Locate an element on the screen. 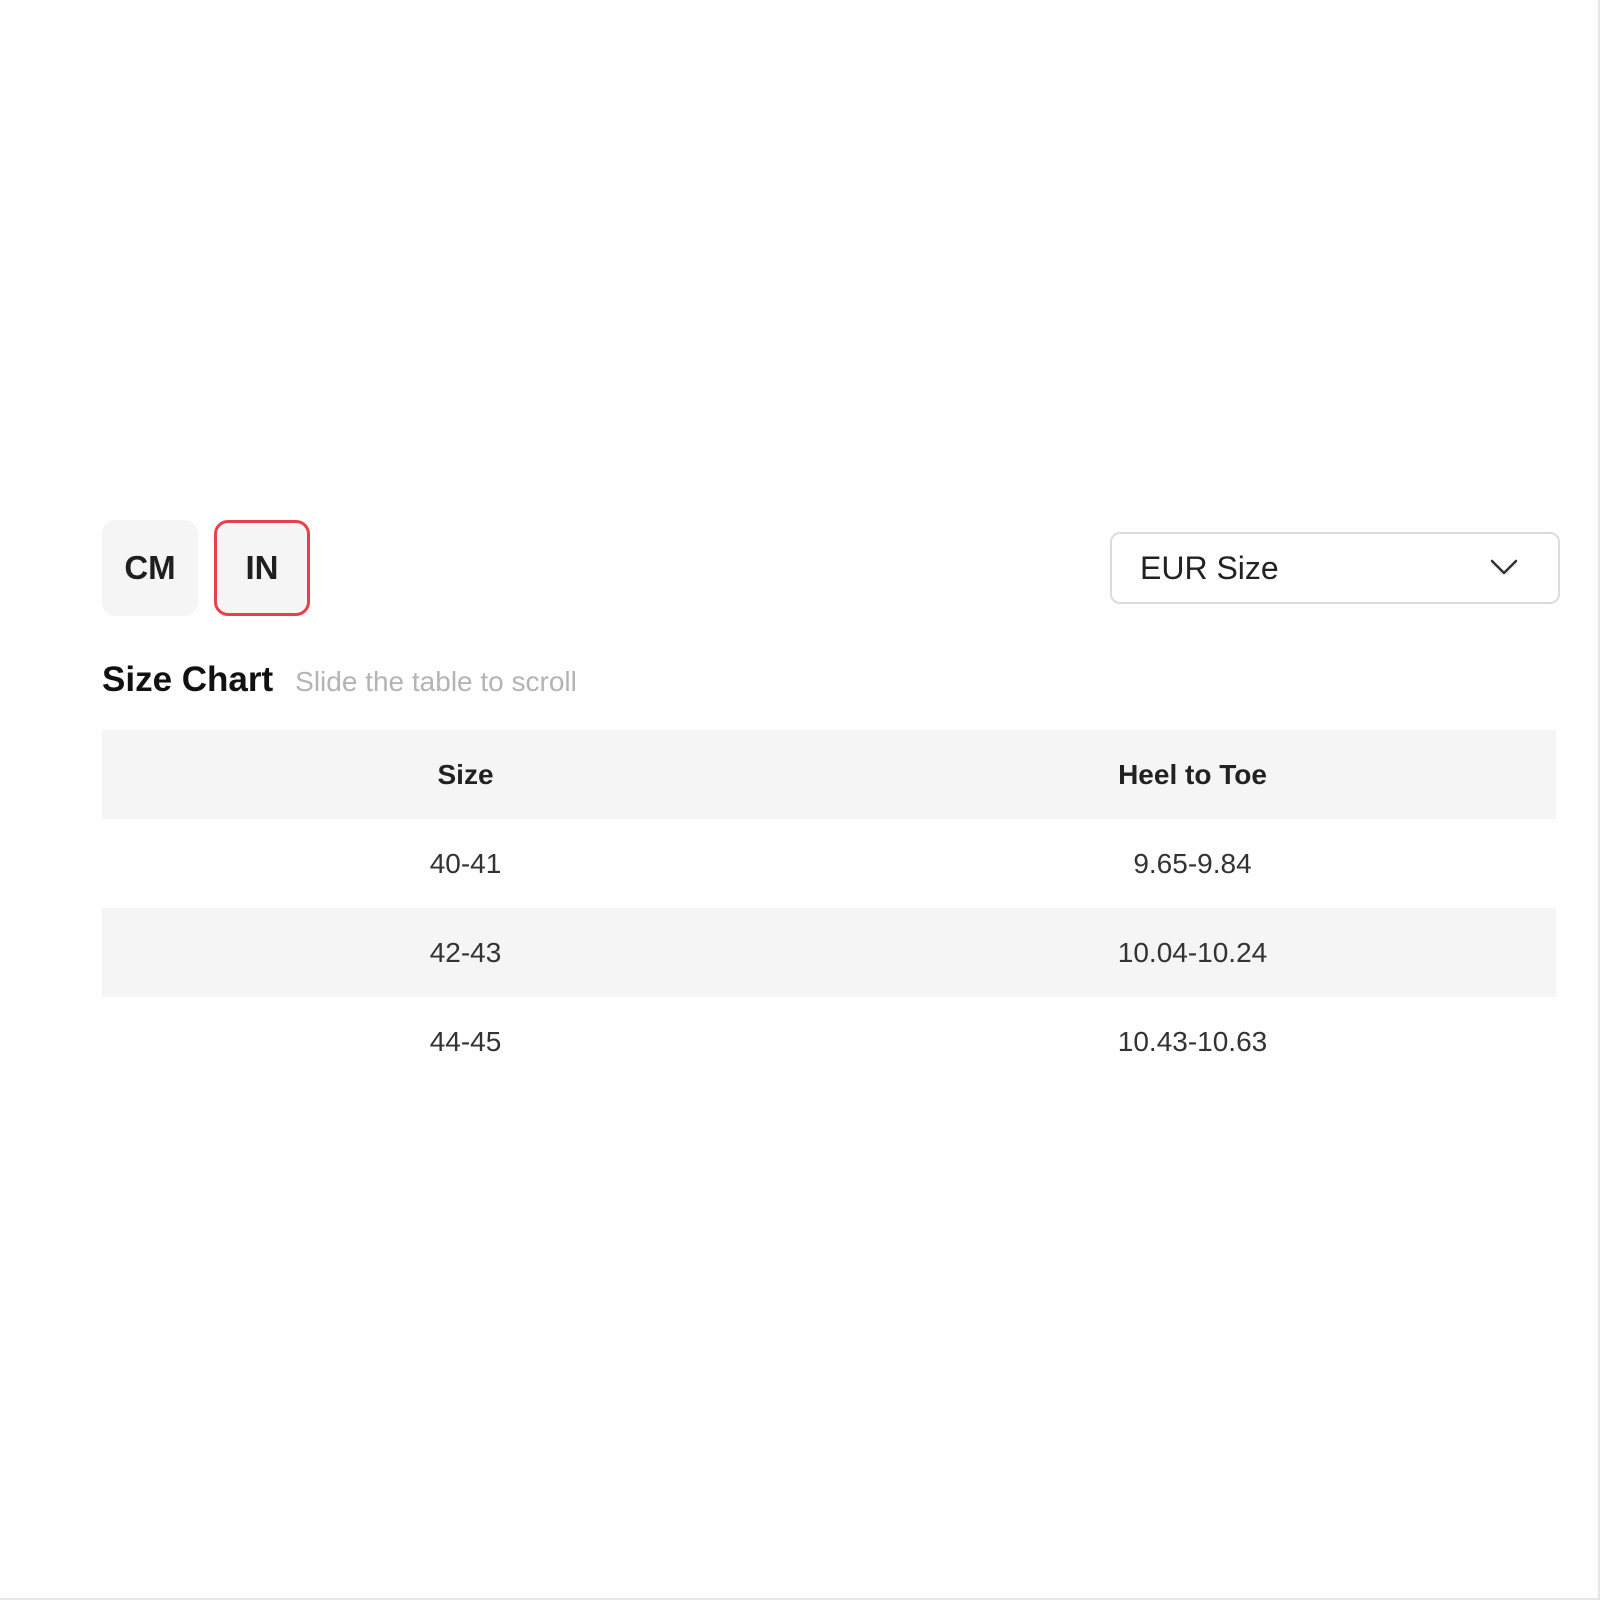 The width and height of the screenshot is (1600, 1600). table-cell-heel-to-toe: 10.43-10.63 is located at coordinates (1192, 1041).